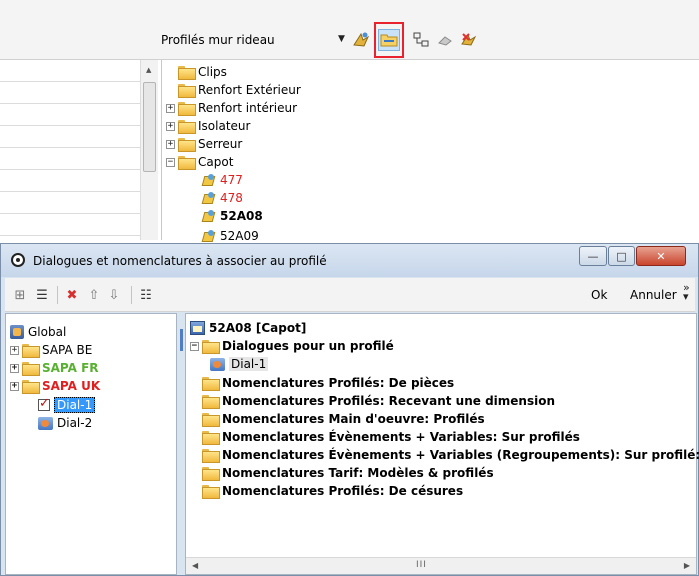 Image resolution: width=699 pixels, height=576 pixels. Describe the element at coordinates (204, 144) in the screenshot. I see `tree-item: + Serreur` at that location.